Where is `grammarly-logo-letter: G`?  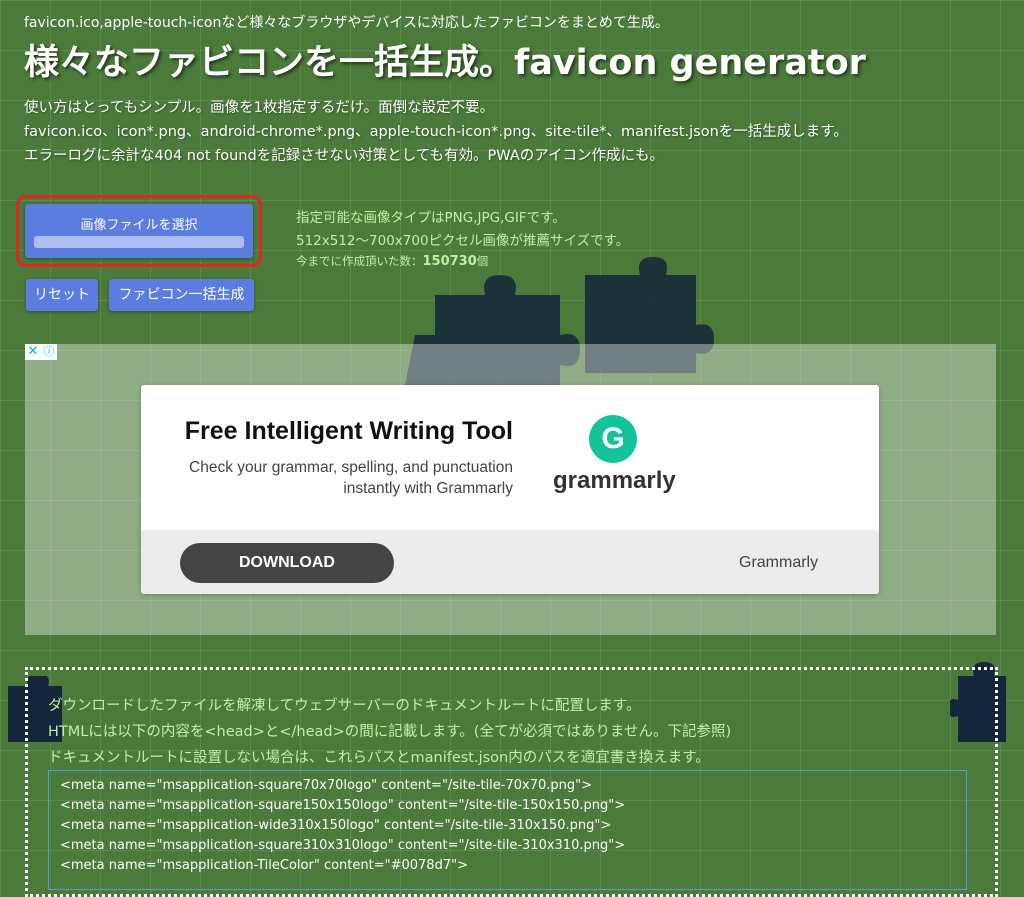 grammarly-logo-letter: G is located at coordinates (613, 438).